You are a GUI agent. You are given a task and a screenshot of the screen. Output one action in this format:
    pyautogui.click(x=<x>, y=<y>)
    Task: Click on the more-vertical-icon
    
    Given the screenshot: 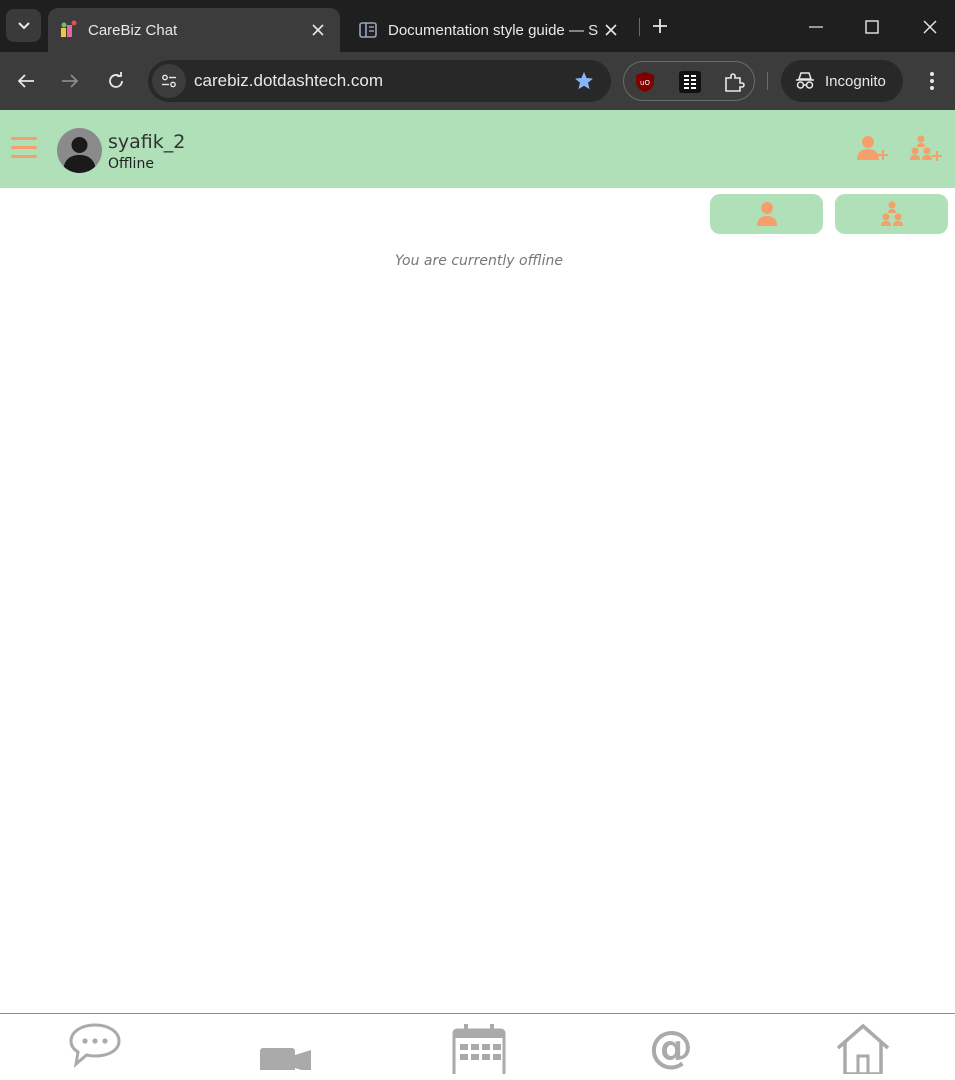 What is the action you would take?
    pyautogui.click(x=932, y=81)
    